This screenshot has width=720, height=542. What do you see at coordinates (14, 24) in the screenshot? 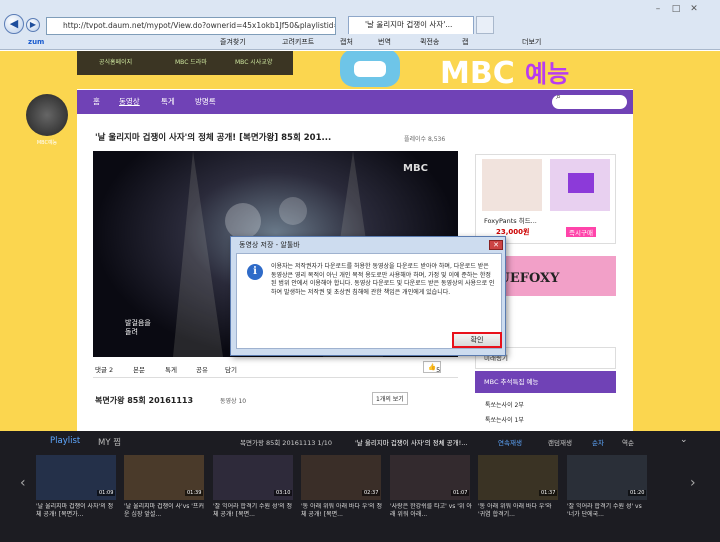
I see `back-button: ◀` at bounding box center [14, 24].